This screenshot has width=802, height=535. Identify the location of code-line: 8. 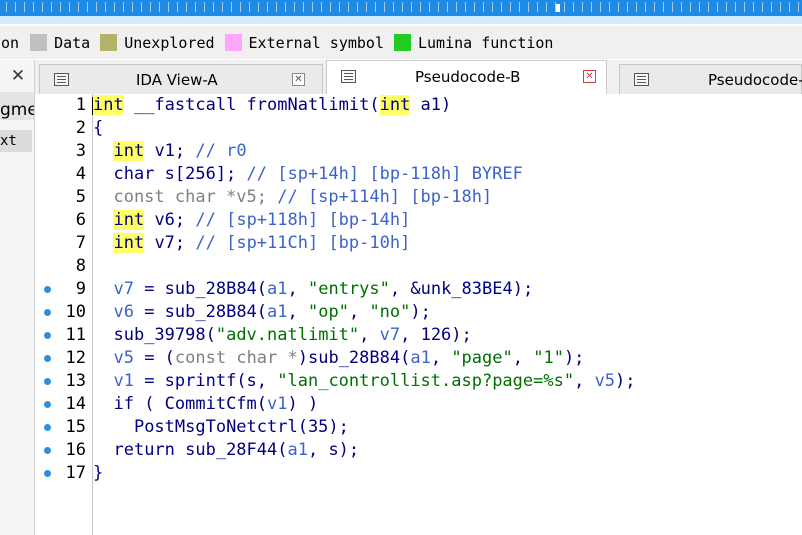
(418, 266).